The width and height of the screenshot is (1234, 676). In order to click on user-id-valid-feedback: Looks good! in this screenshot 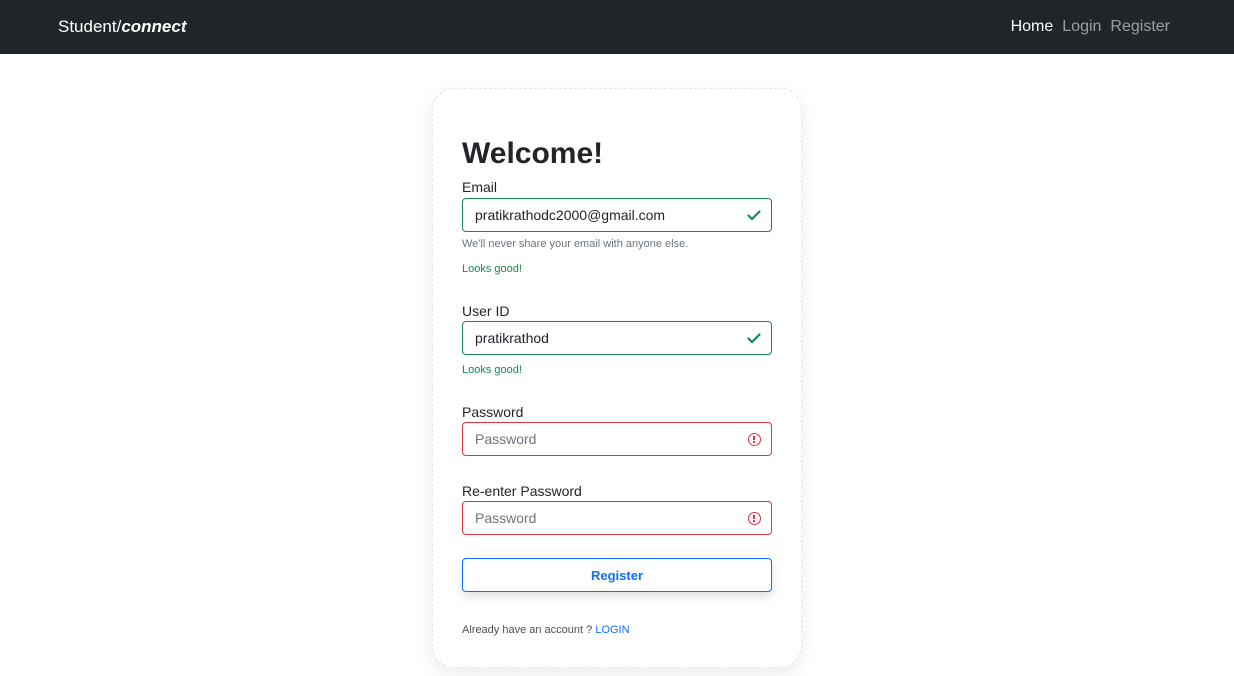, I will do `click(492, 370)`.